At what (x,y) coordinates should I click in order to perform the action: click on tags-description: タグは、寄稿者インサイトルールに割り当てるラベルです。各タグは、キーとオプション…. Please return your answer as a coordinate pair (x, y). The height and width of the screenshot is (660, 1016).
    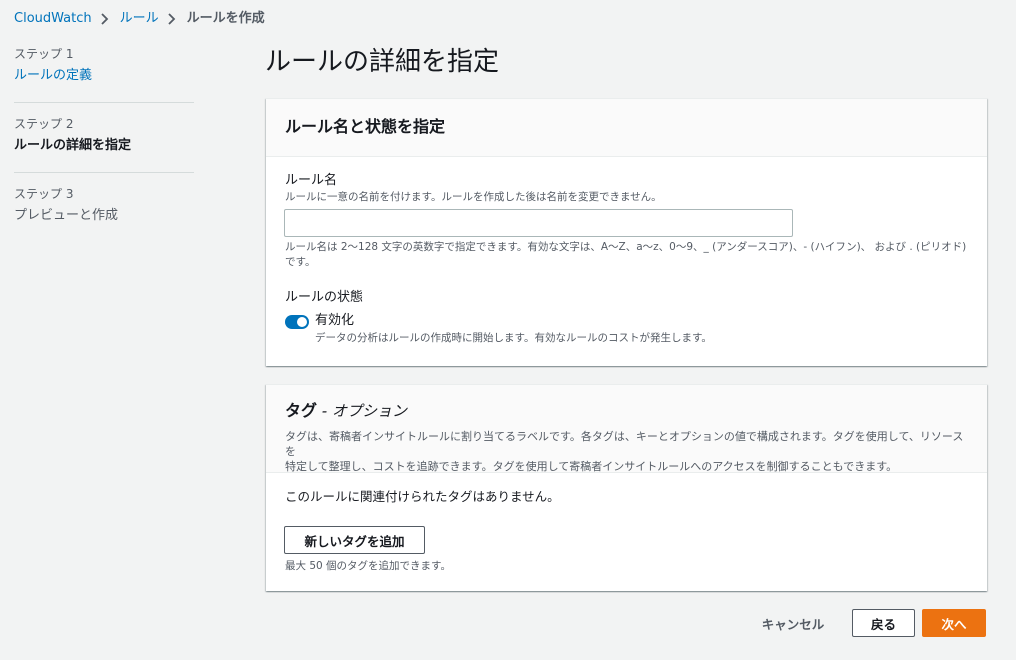
    Looking at the image, I should click on (626, 451).